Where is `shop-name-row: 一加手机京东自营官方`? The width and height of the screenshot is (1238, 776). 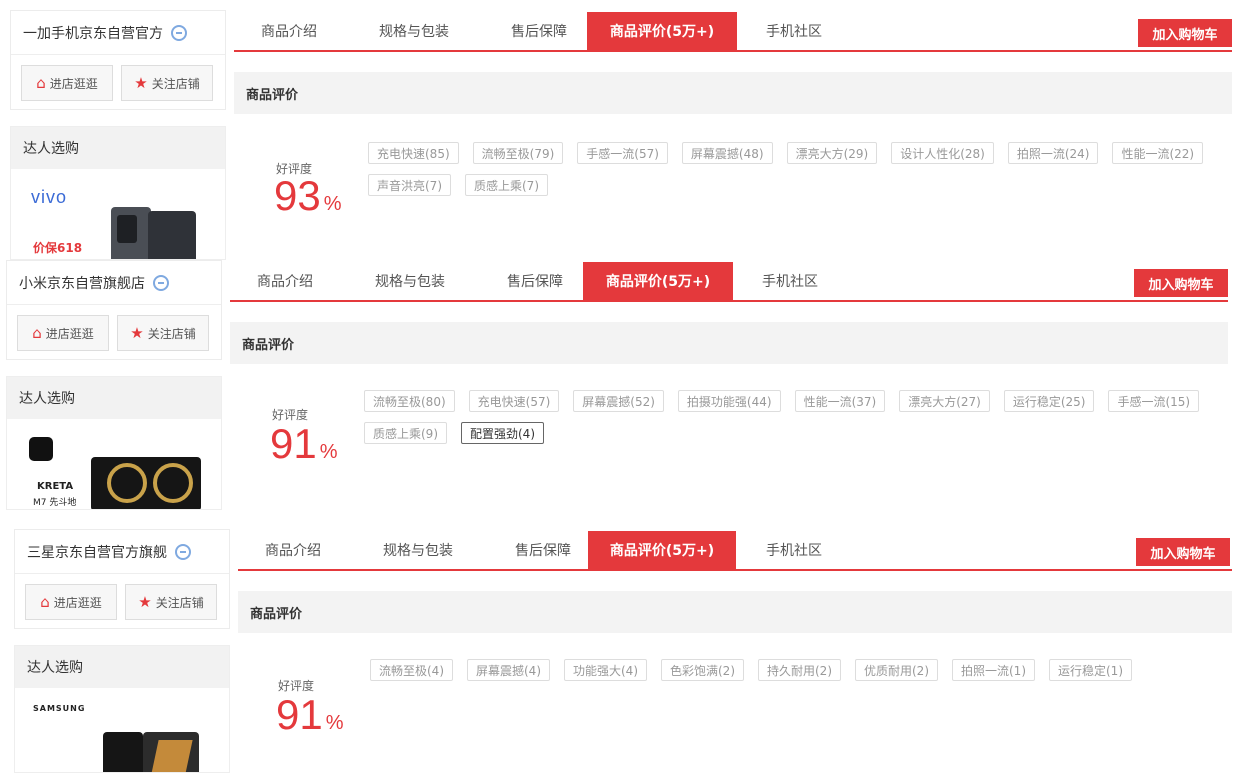
shop-name-row: 一加手机京东自营官方 is located at coordinates (118, 33).